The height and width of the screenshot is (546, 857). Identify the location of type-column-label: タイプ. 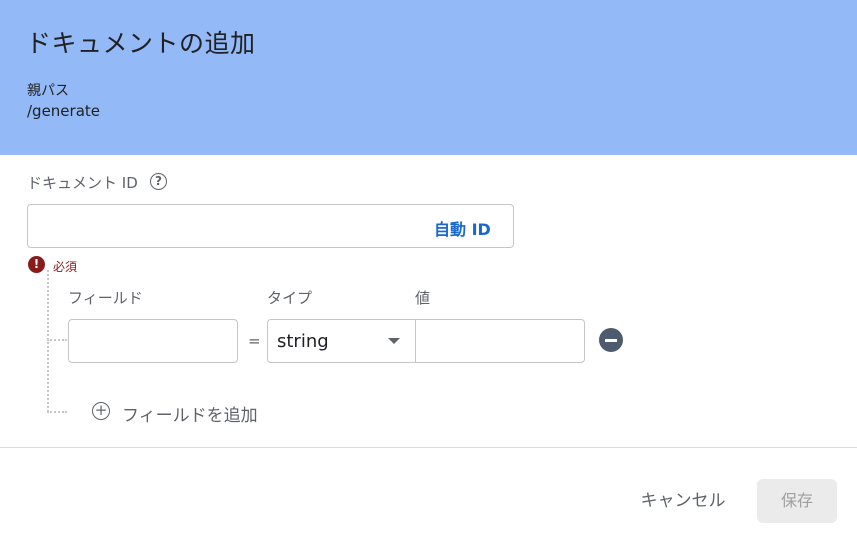
(290, 298).